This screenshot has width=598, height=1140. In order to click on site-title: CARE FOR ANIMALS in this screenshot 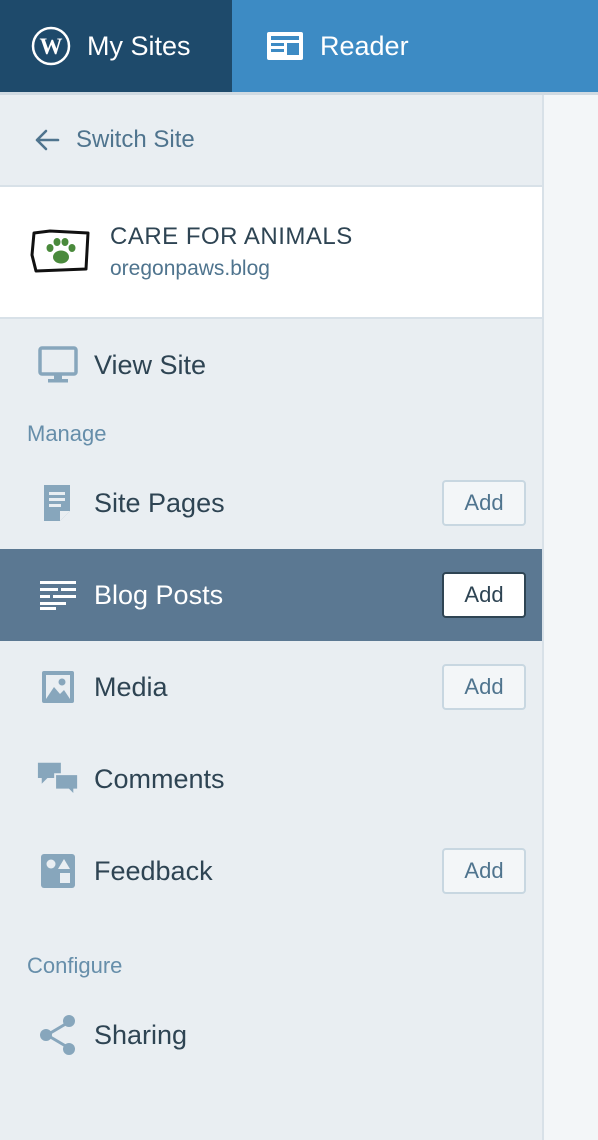, I will do `click(231, 236)`.